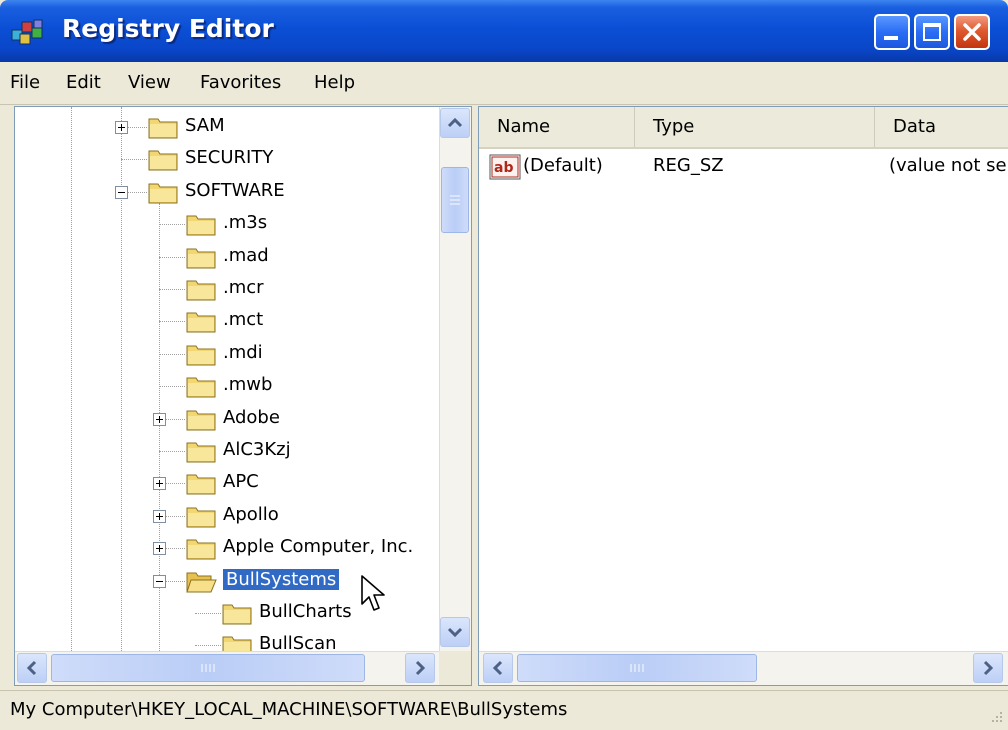  What do you see at coordinates (227, 517) in the screenshot?
I see `tree-item: Apollo` at bounding box center [227, 517].